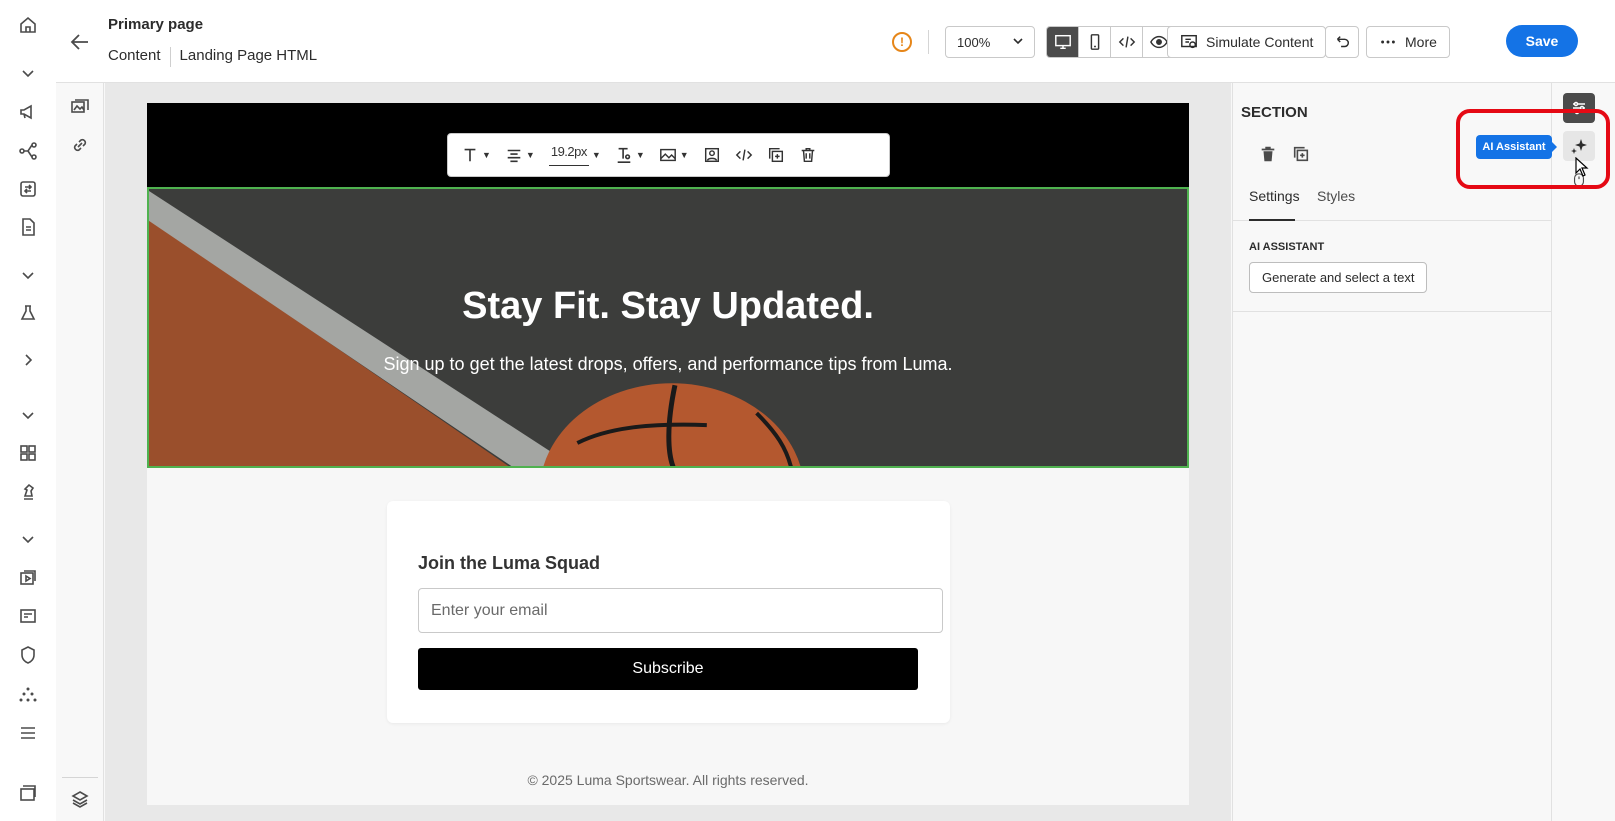 This screenshot has width=1615, height=821. What do you see at coordinates (680, 610) in the screenshot?
I see `email-field` at bounding box center [680, 610].